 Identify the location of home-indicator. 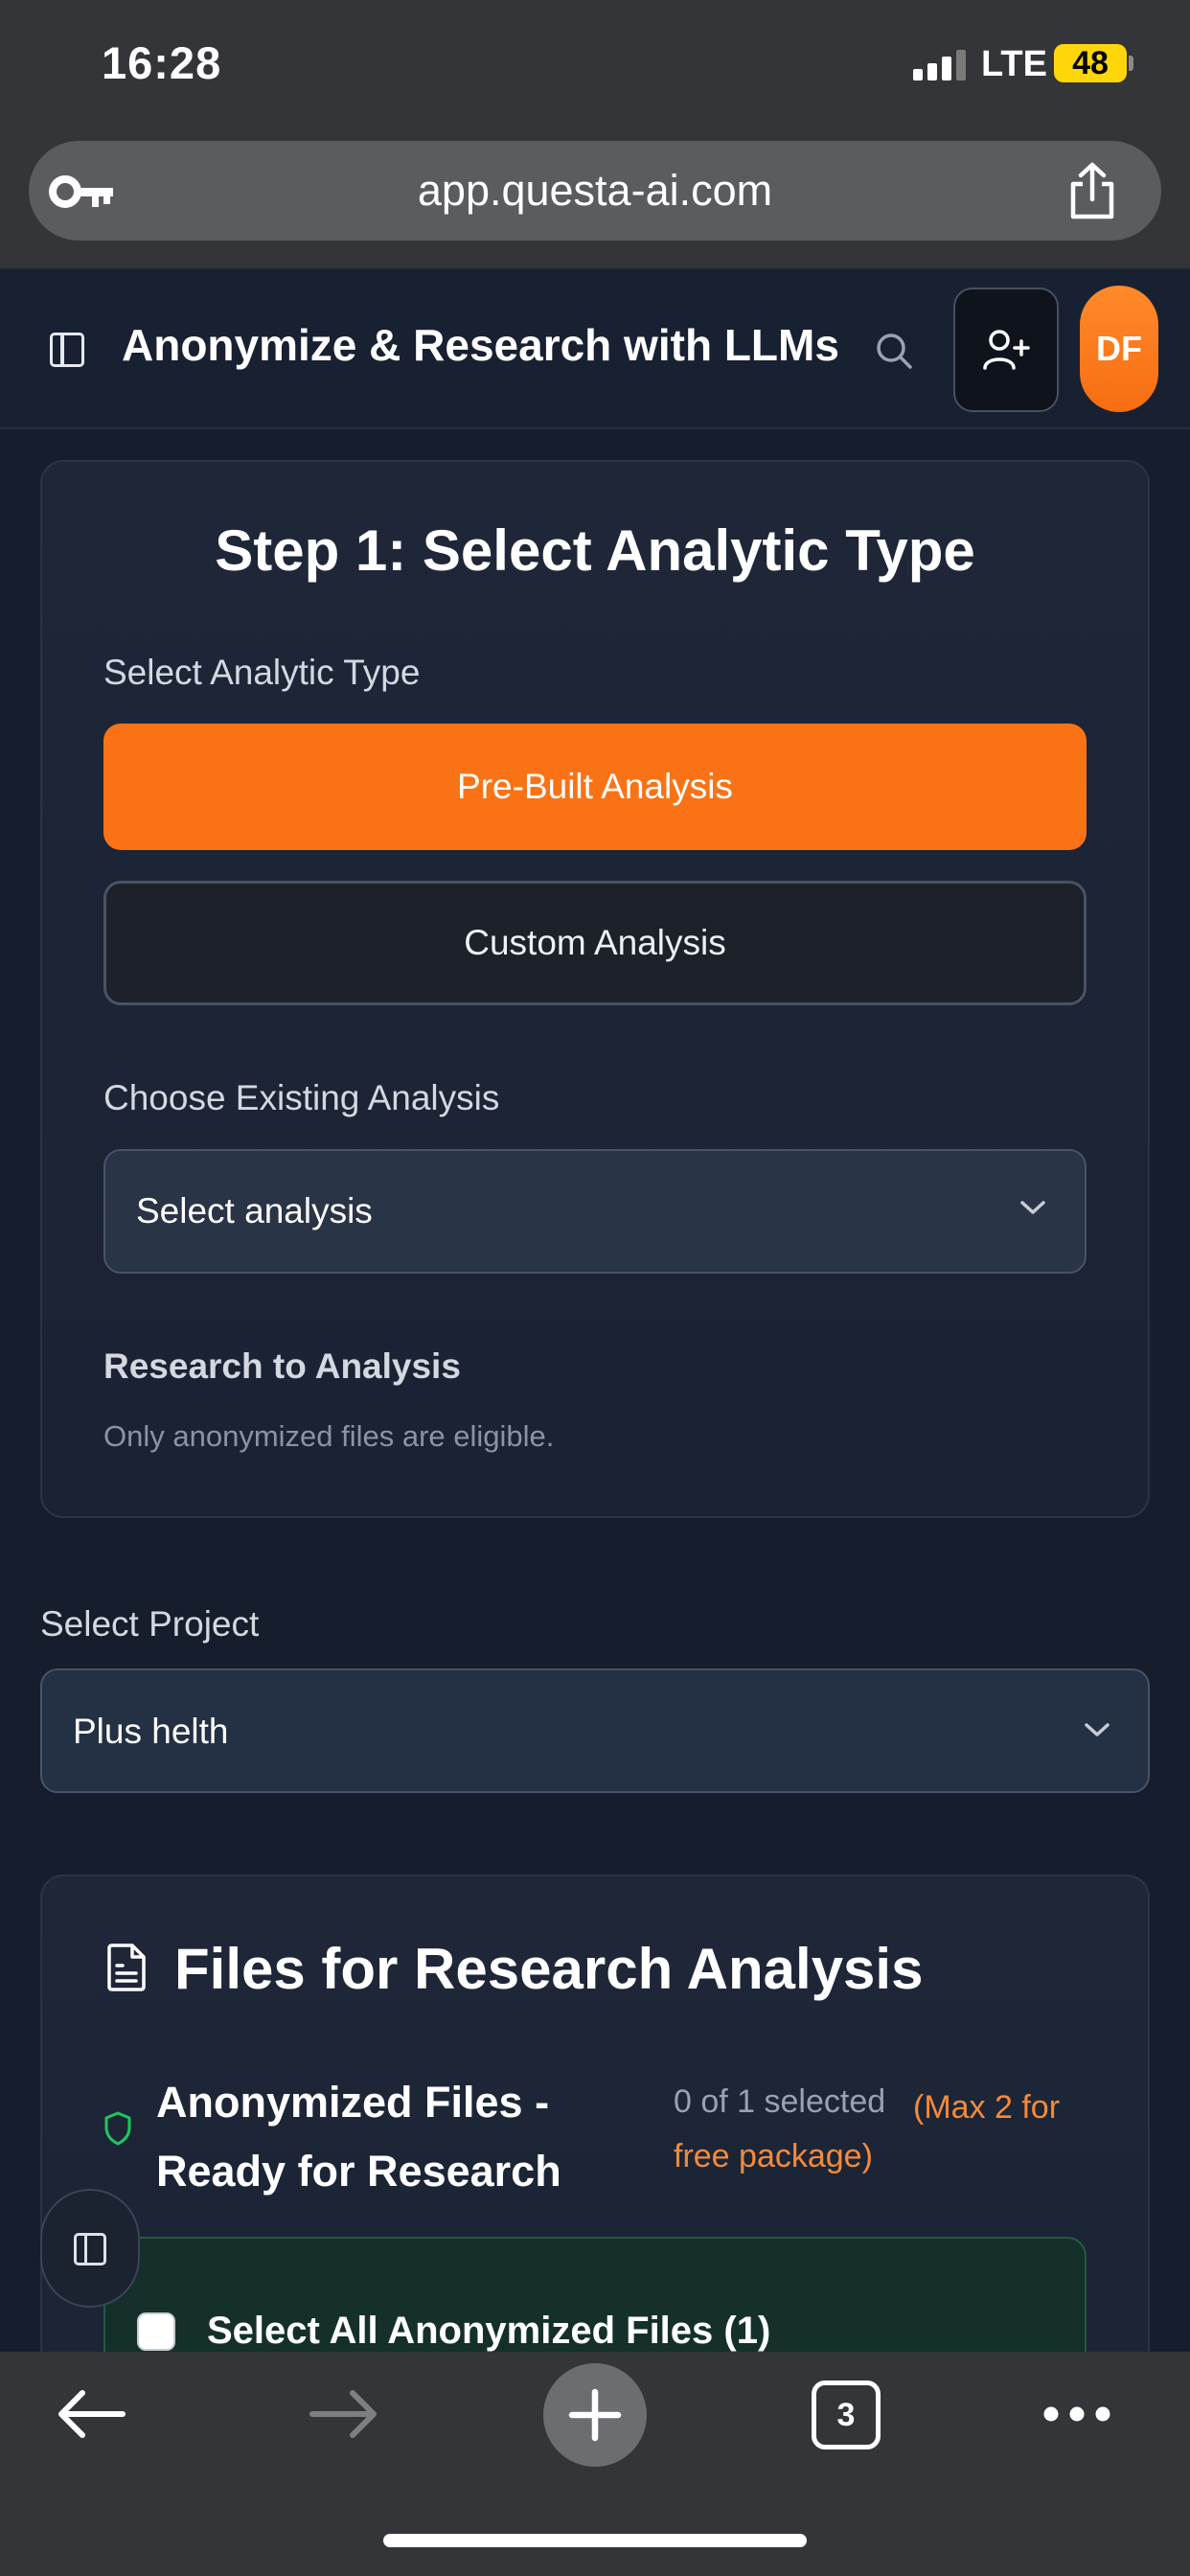
(595, 2540).